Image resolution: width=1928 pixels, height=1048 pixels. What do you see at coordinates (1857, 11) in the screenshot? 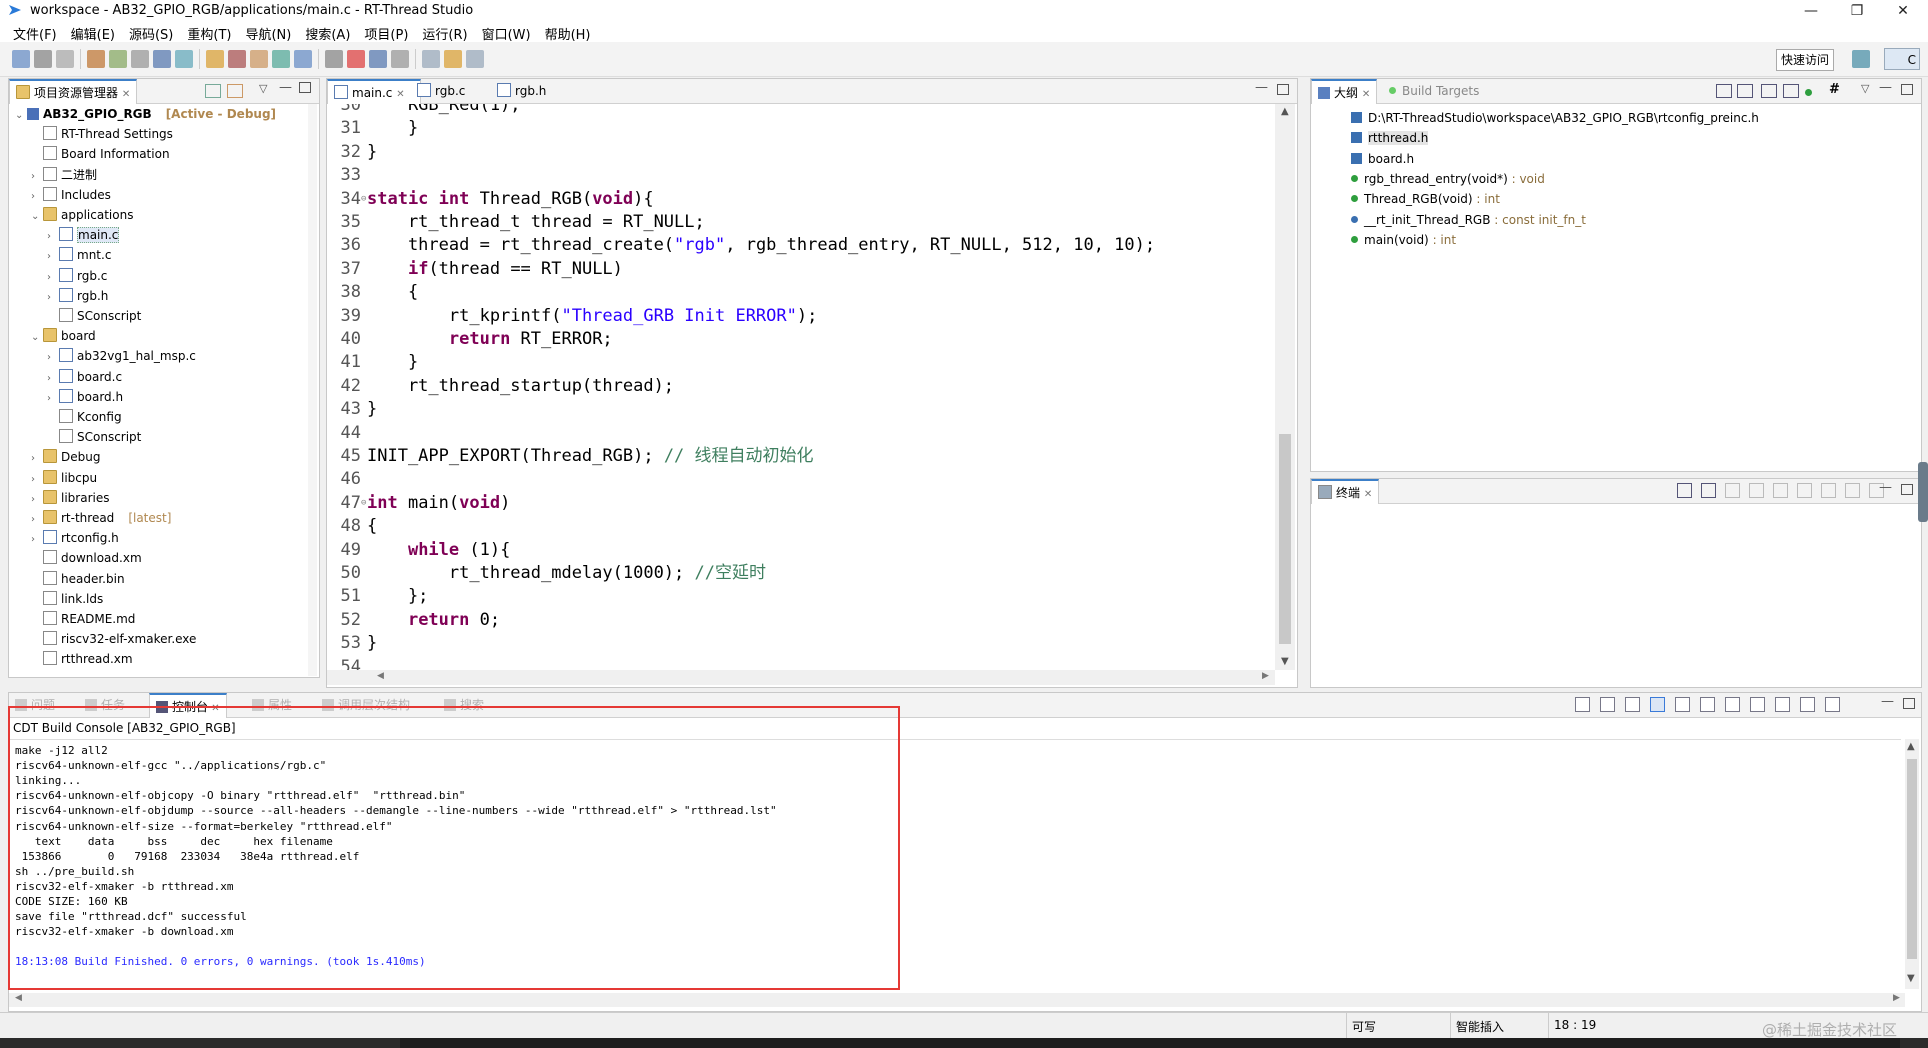
I see `maximize-button: ❐` at bounding box center [1857, 11].